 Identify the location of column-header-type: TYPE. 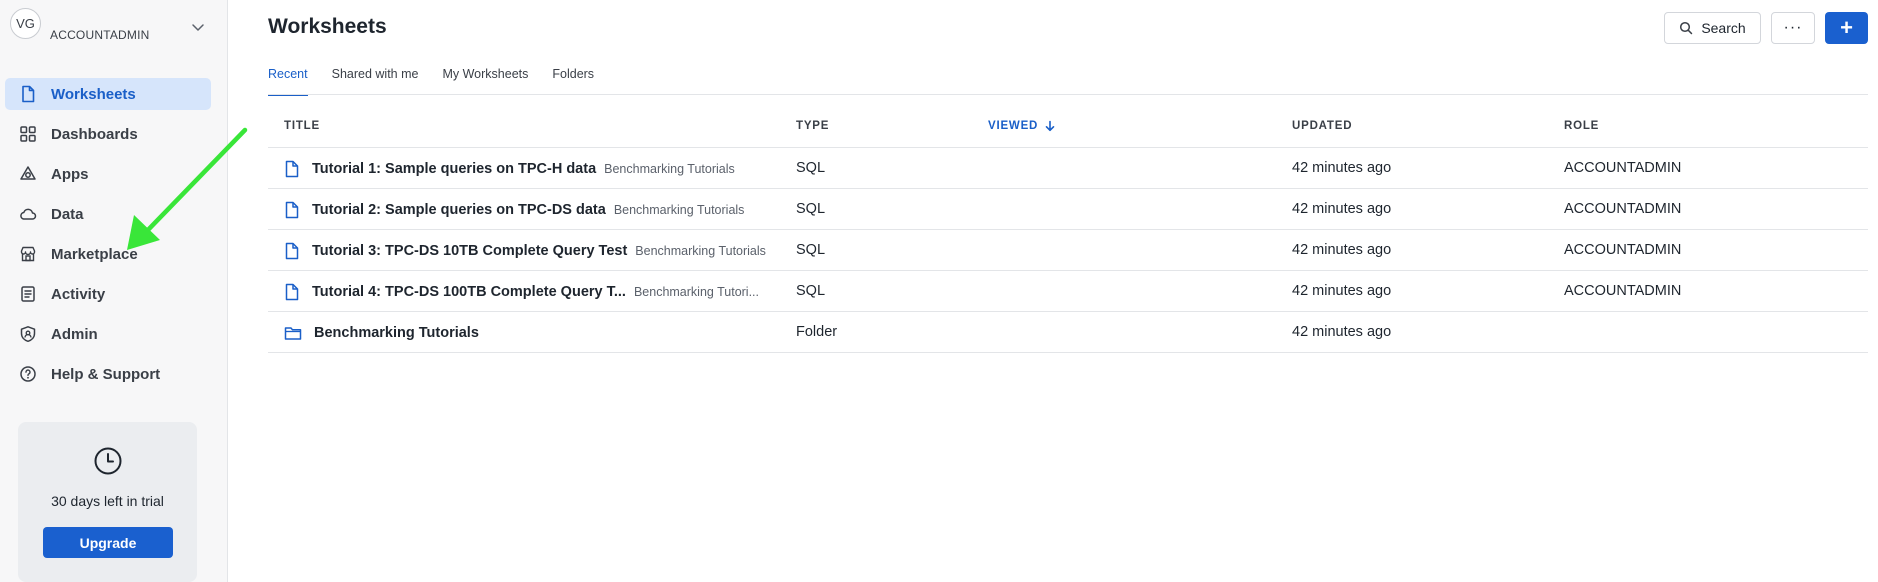
(812, 126).